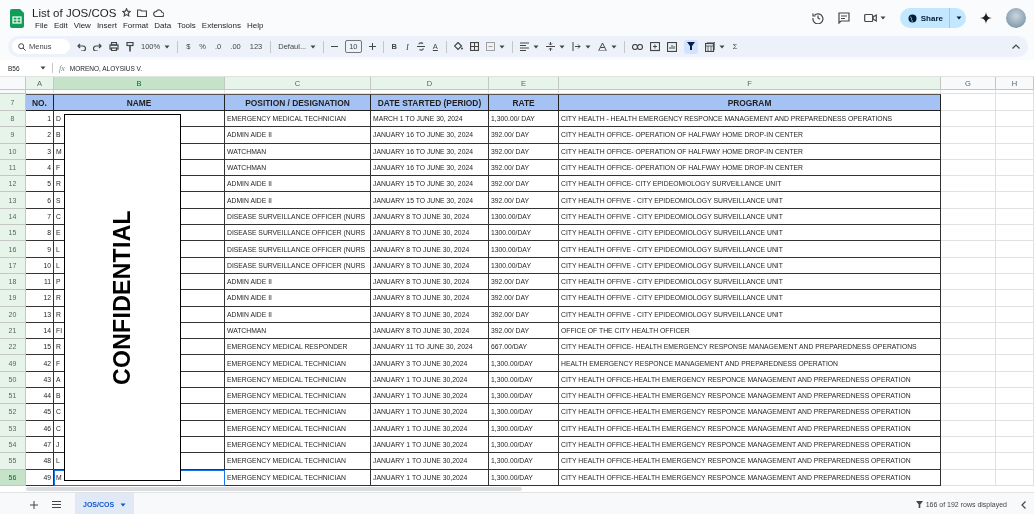  Describe the element at coordinates (932, 18) in the screenshot. I see `share-button: Share` at that location.